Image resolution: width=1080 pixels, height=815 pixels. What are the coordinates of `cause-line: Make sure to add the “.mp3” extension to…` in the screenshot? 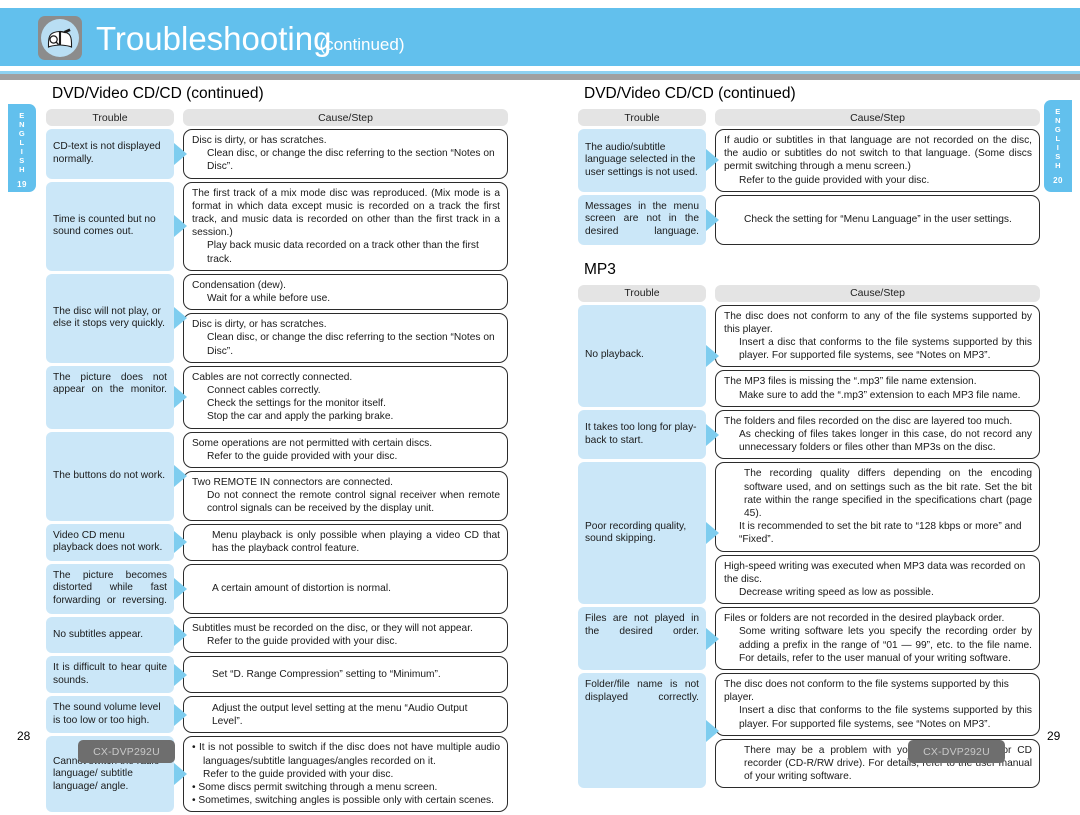 It's located at (880, 395).